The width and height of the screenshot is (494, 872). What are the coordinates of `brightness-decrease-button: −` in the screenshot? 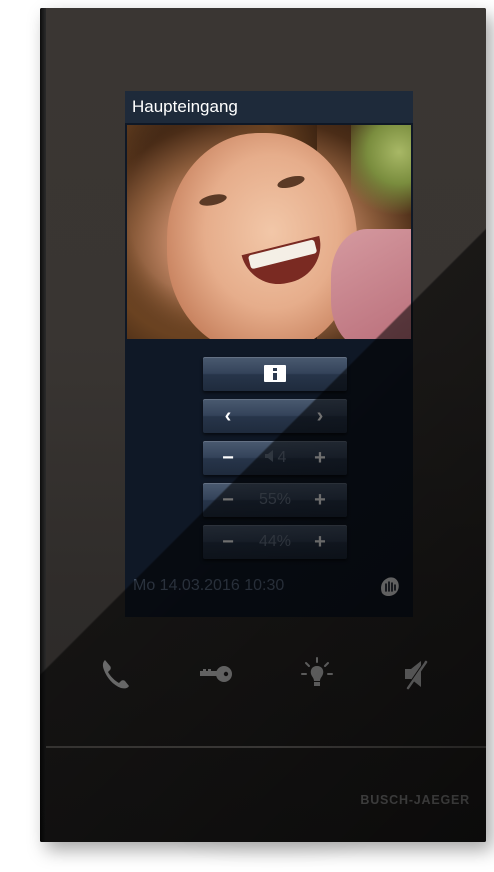 It's located at (228, 500).